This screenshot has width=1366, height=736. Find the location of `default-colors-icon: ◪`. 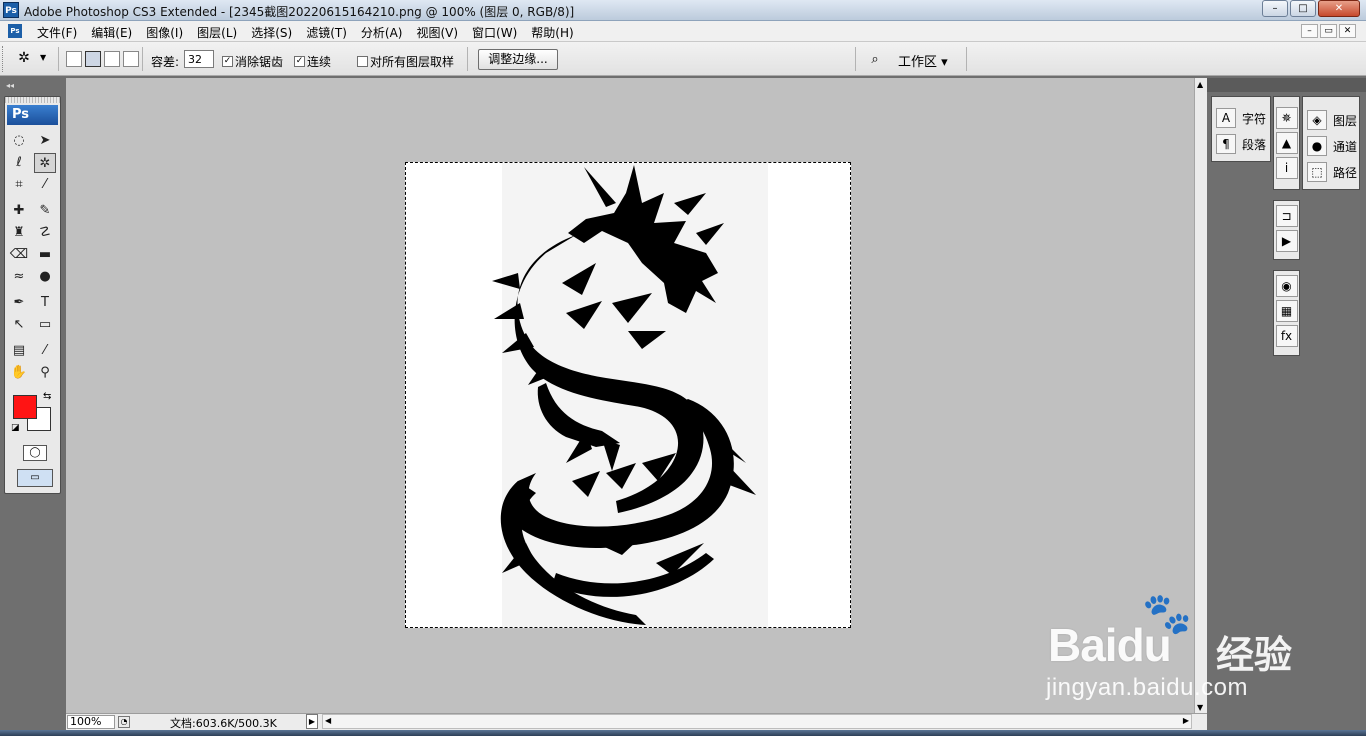

default-colors-icon: ◪ is located at coordinates (15, 428).